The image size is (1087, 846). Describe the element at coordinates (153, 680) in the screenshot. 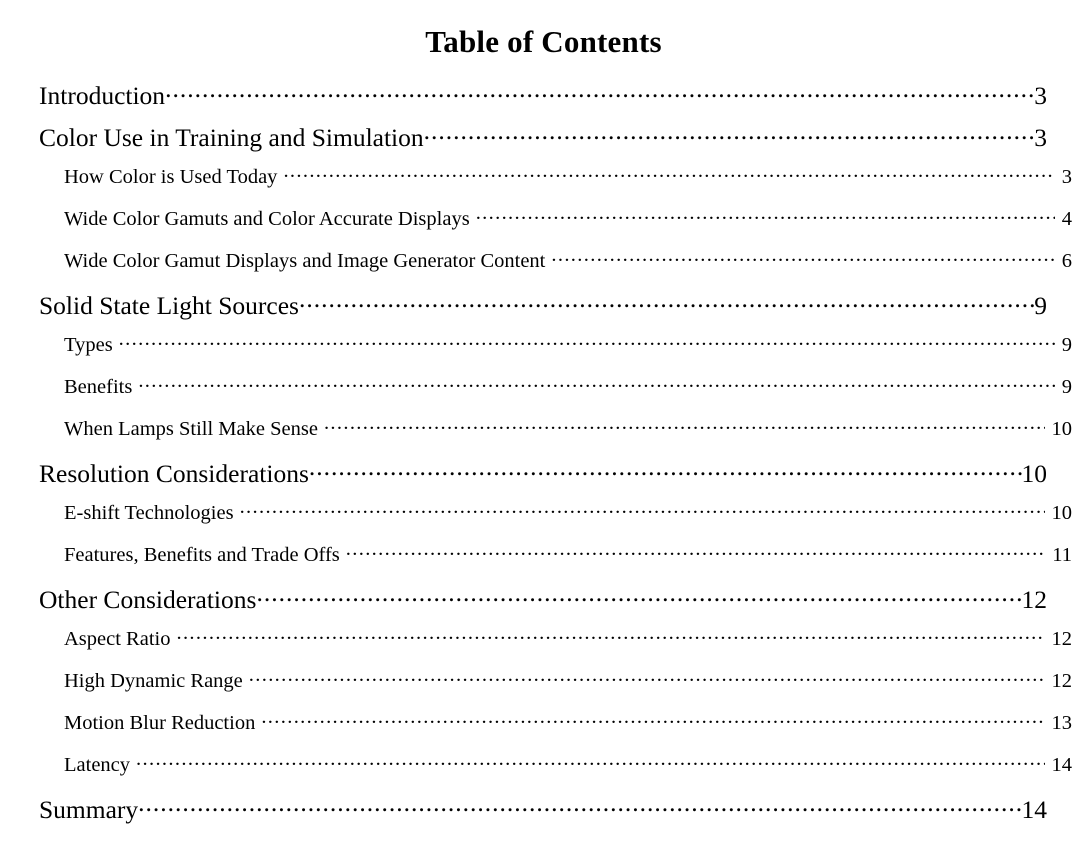

I see `toc-entry-label: High Dynamic Range` at that location.